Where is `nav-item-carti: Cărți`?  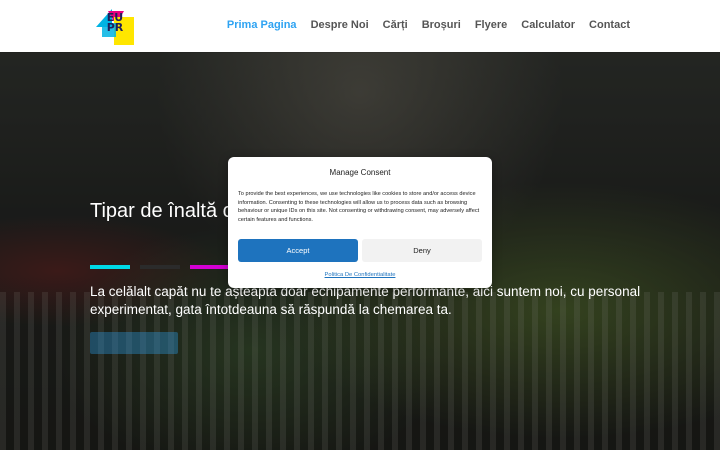
nav-item-carti: Cărți is located at coordinates (395, 25).